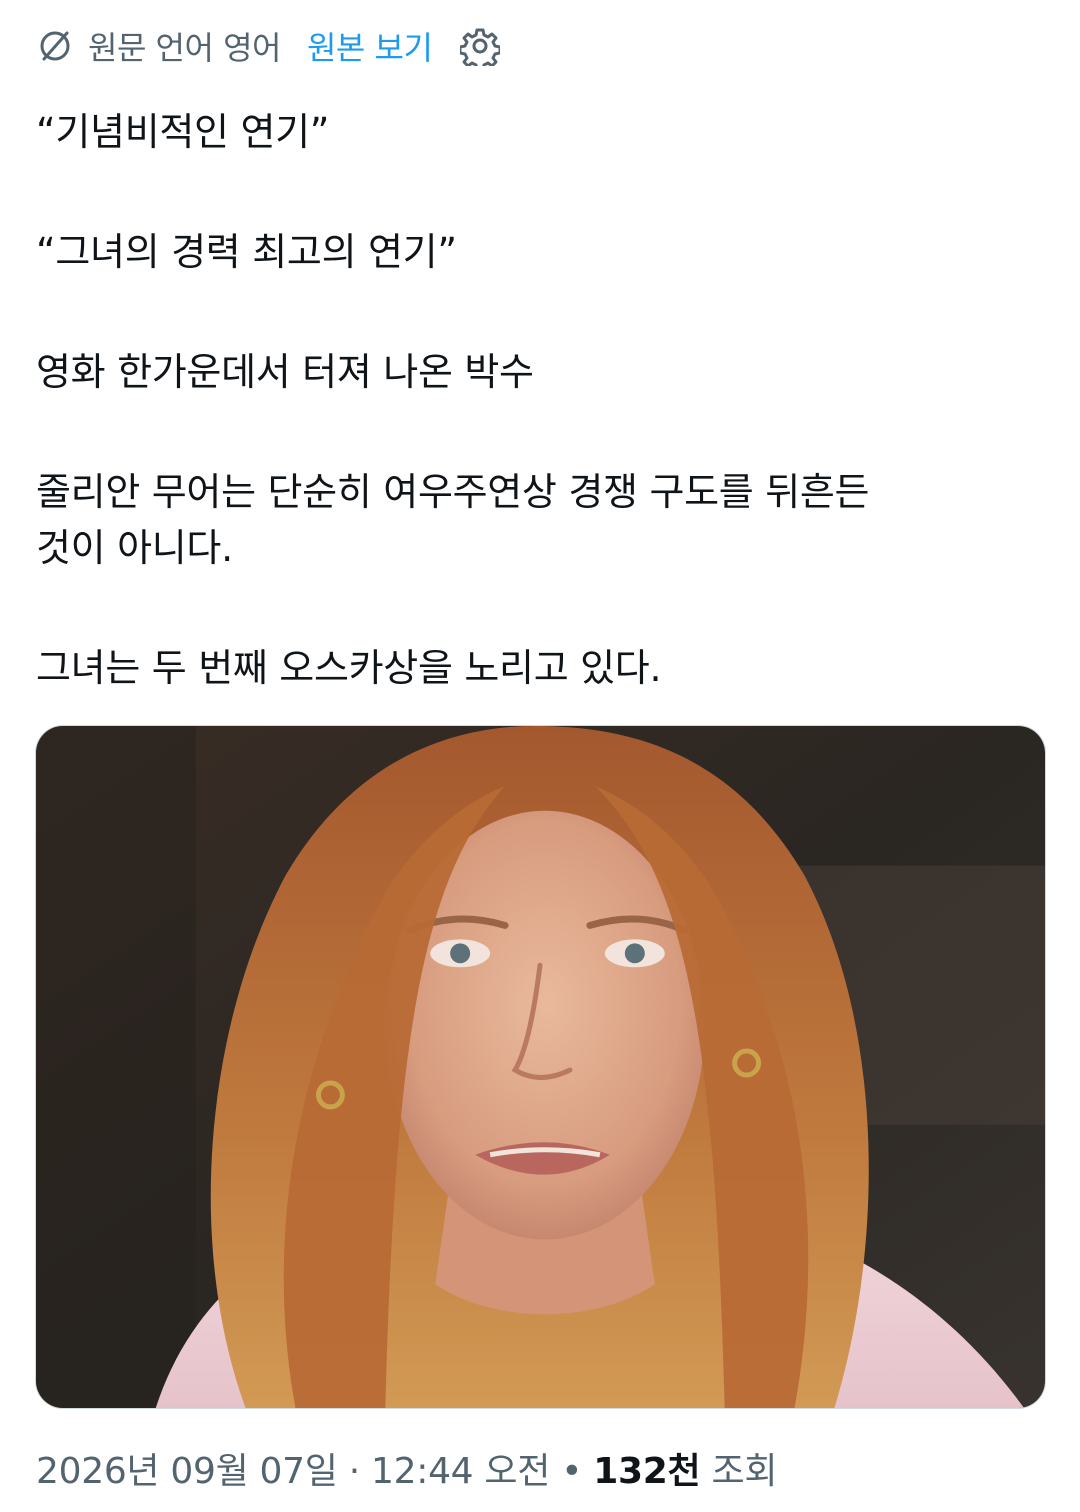  What do you see at coordinates (246, 252) in the screenshot?
I see `tweet-paragraph: “그녀의 경력 최고의 연기”` at bounding box center [246, 252].